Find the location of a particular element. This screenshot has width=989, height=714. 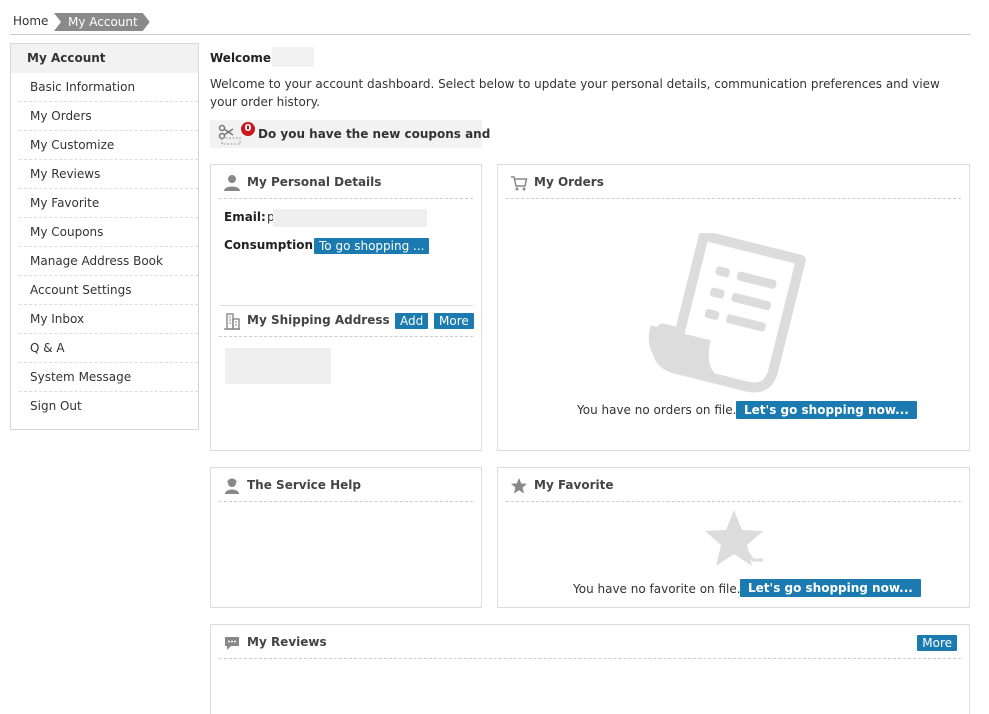

divider is located at coordinates (346, 305).